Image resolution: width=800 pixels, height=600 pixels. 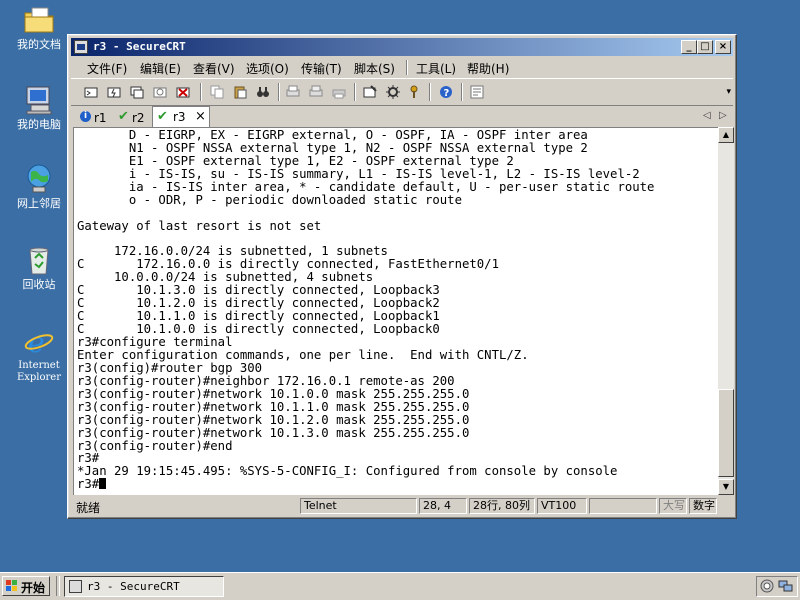 I want to click on status-cursor-position: 28, 4, so click(x=443, y=506).